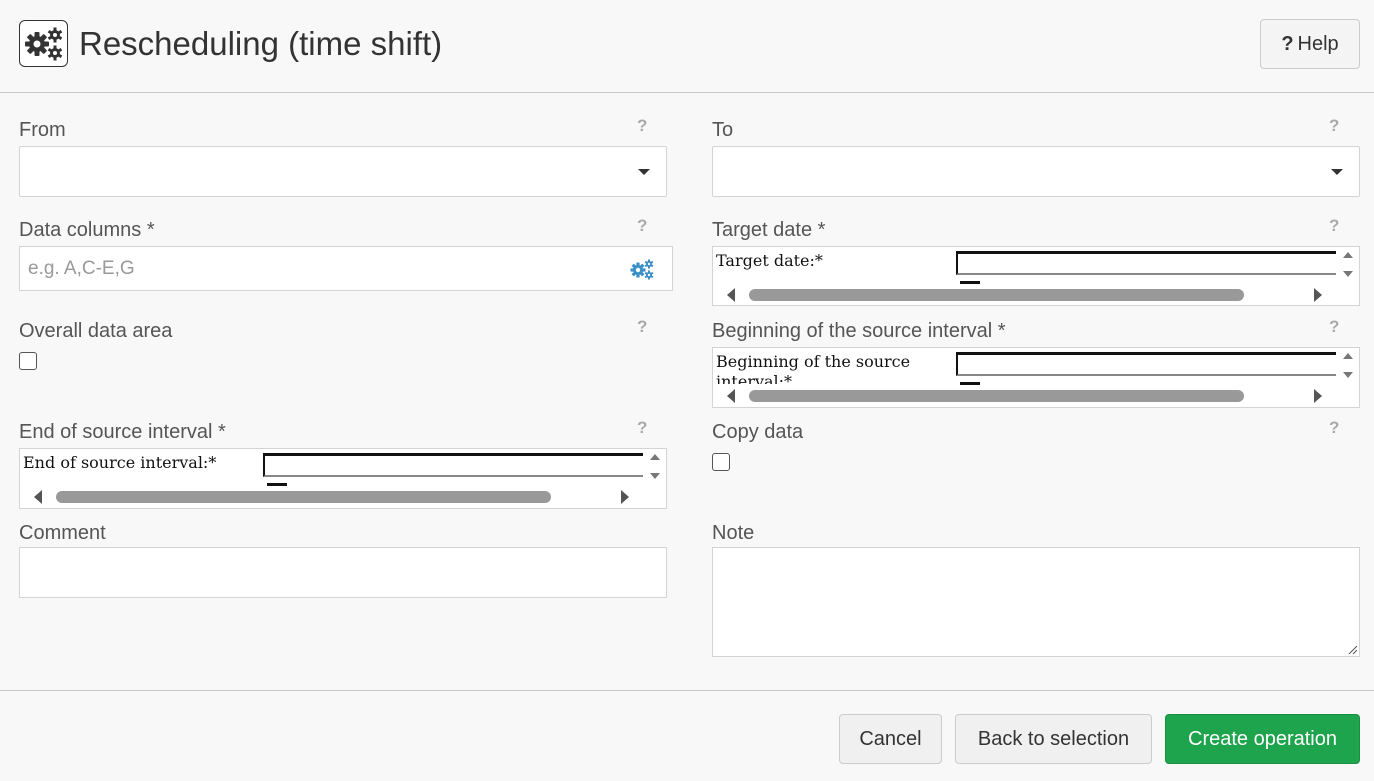  What do you see at coordinates (1334, 126) in the screenshot?
I see `to-help-icon: ?` at bounding box center [1334, 126].